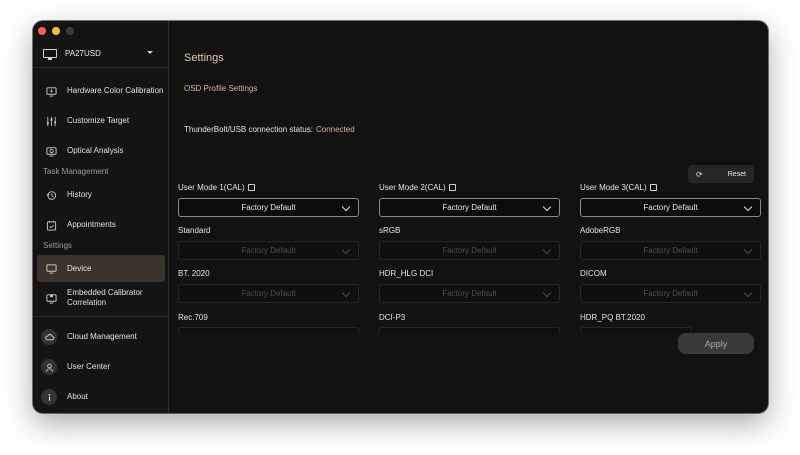  I want to click on mode-label: DICOM, so click(593, 273).